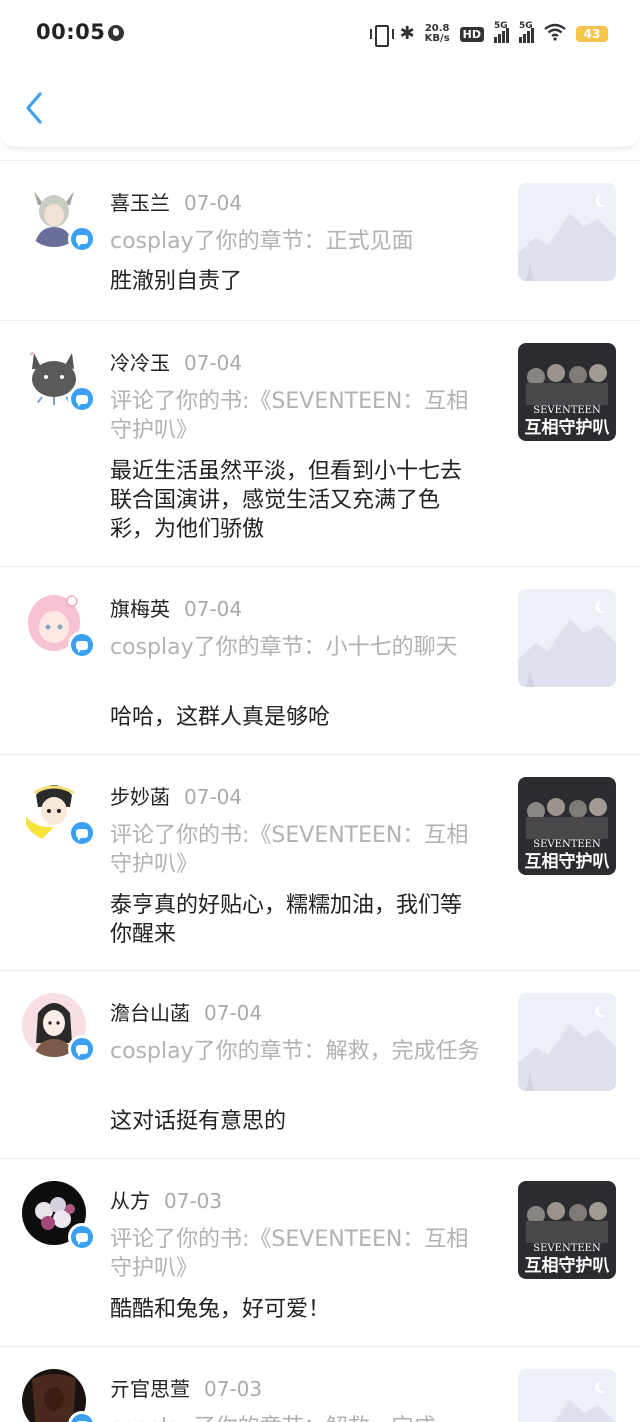 This screenshot has height=1422, width=640. Describe the element at coordinates (555, 34) in the screenshot. I see `wifi-icon` at that location.